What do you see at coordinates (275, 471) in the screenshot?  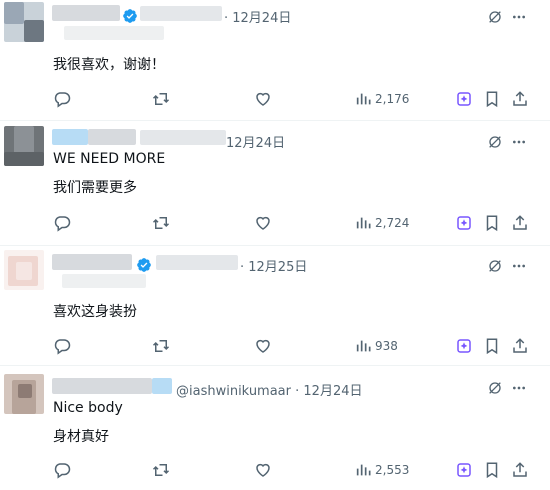 I see `tweet-actions: 2,553` at bounding box center [275, 471].